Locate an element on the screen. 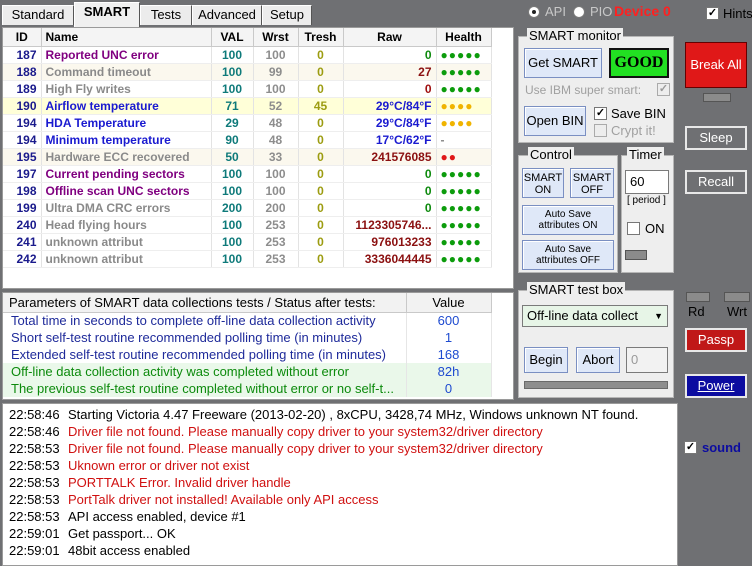 The image size is (752, 566). log-line: 22:59:01 48bit access enabled is located at coordinates (340, 551).